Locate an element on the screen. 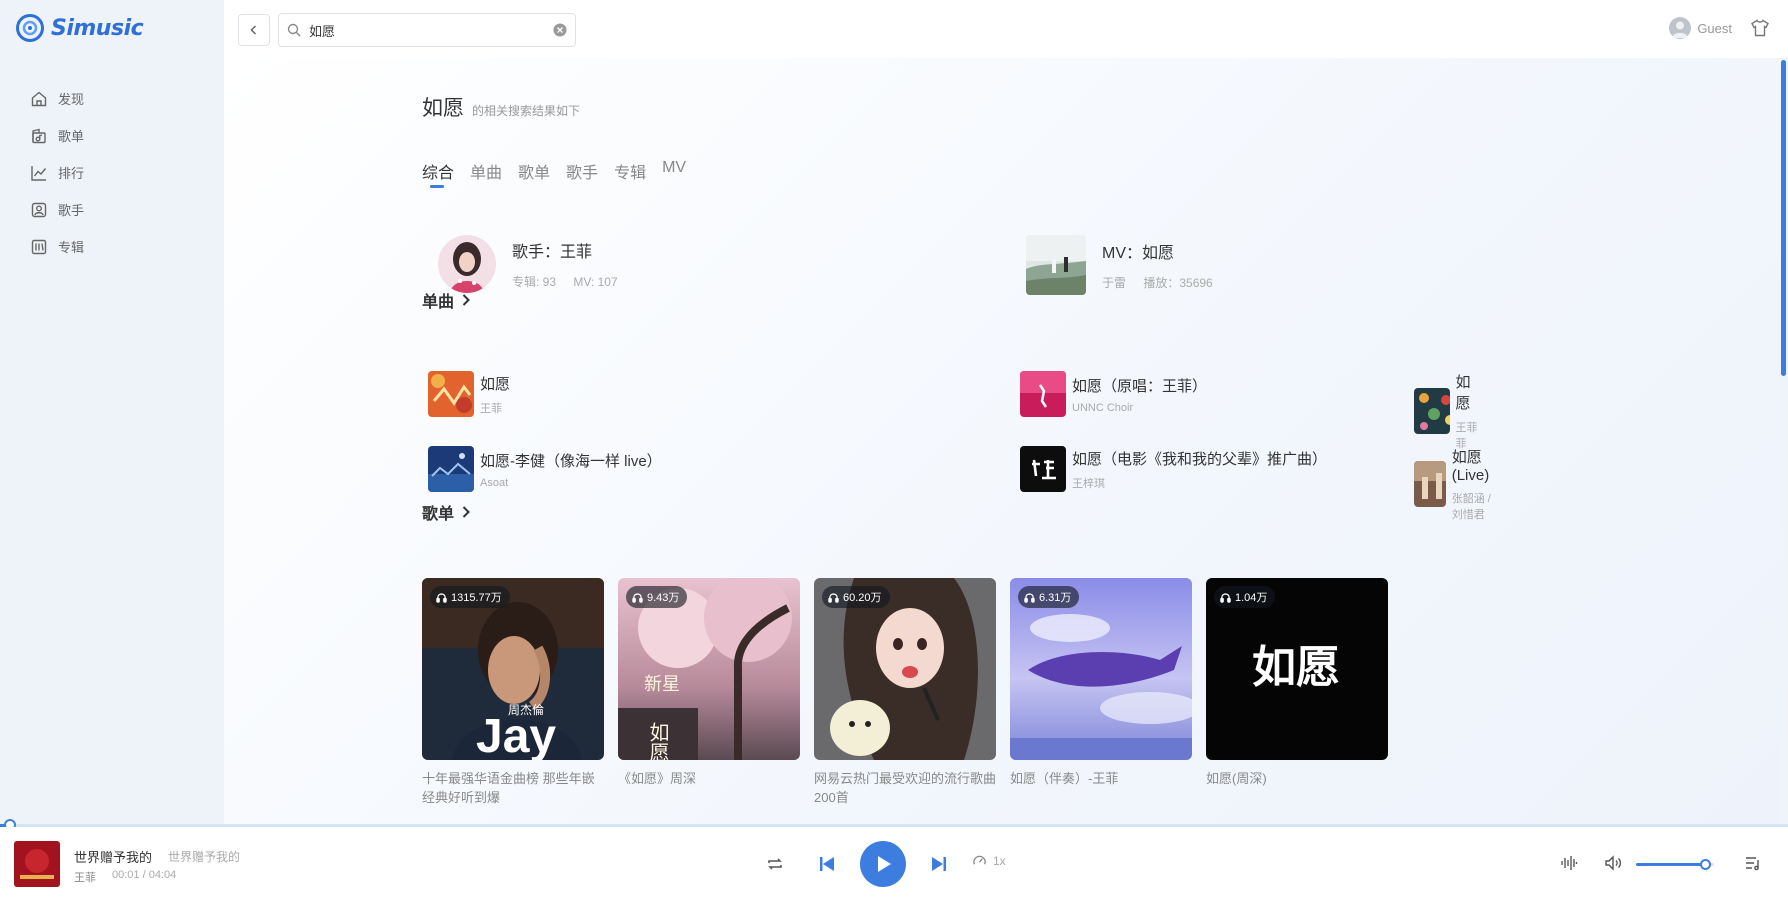 The width and height of the screenshot is (1788, 898). song-name: 如愿（电影《我和我的父辈》推广曲） is located at coordinates (1200, 459).